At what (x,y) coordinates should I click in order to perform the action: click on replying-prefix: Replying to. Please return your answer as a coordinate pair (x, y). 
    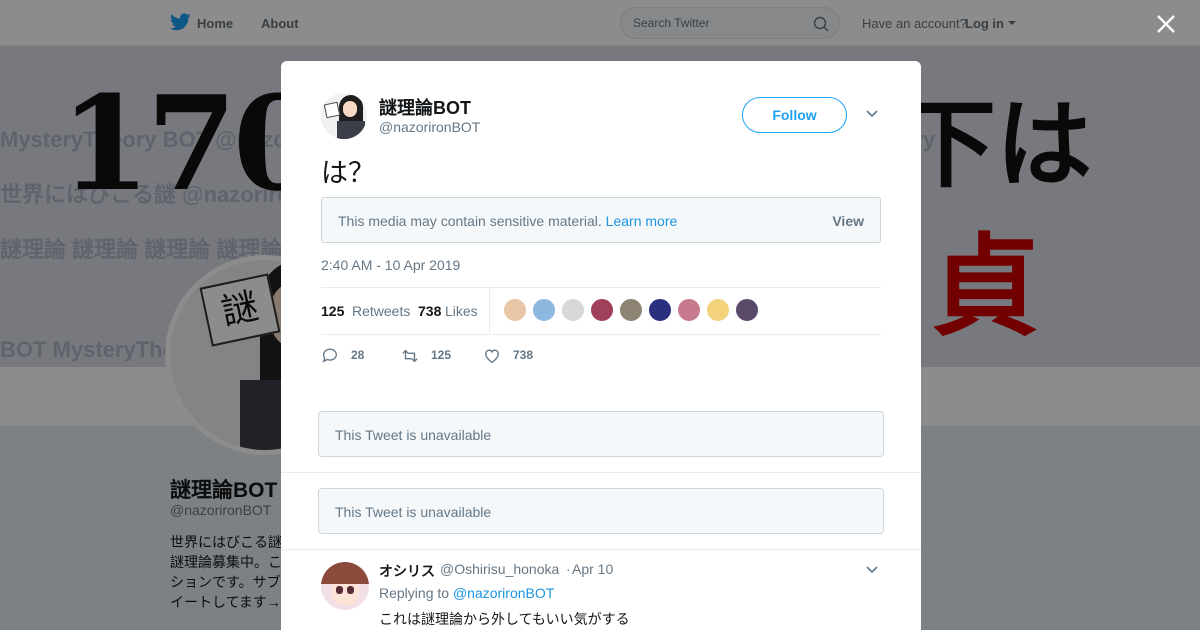
    Looking at the image, I should click on (414, 593).